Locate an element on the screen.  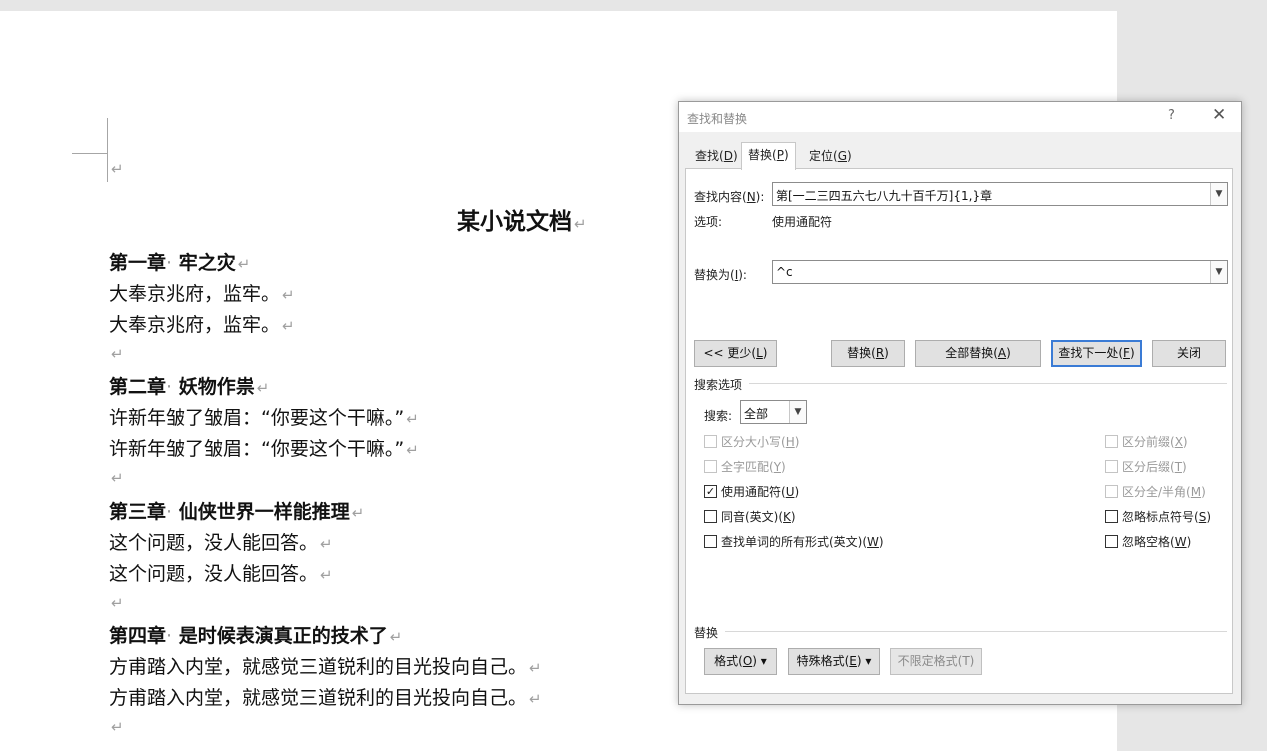
checkbox-label: 区分大小写(H) is located at coordinates (760, 442).